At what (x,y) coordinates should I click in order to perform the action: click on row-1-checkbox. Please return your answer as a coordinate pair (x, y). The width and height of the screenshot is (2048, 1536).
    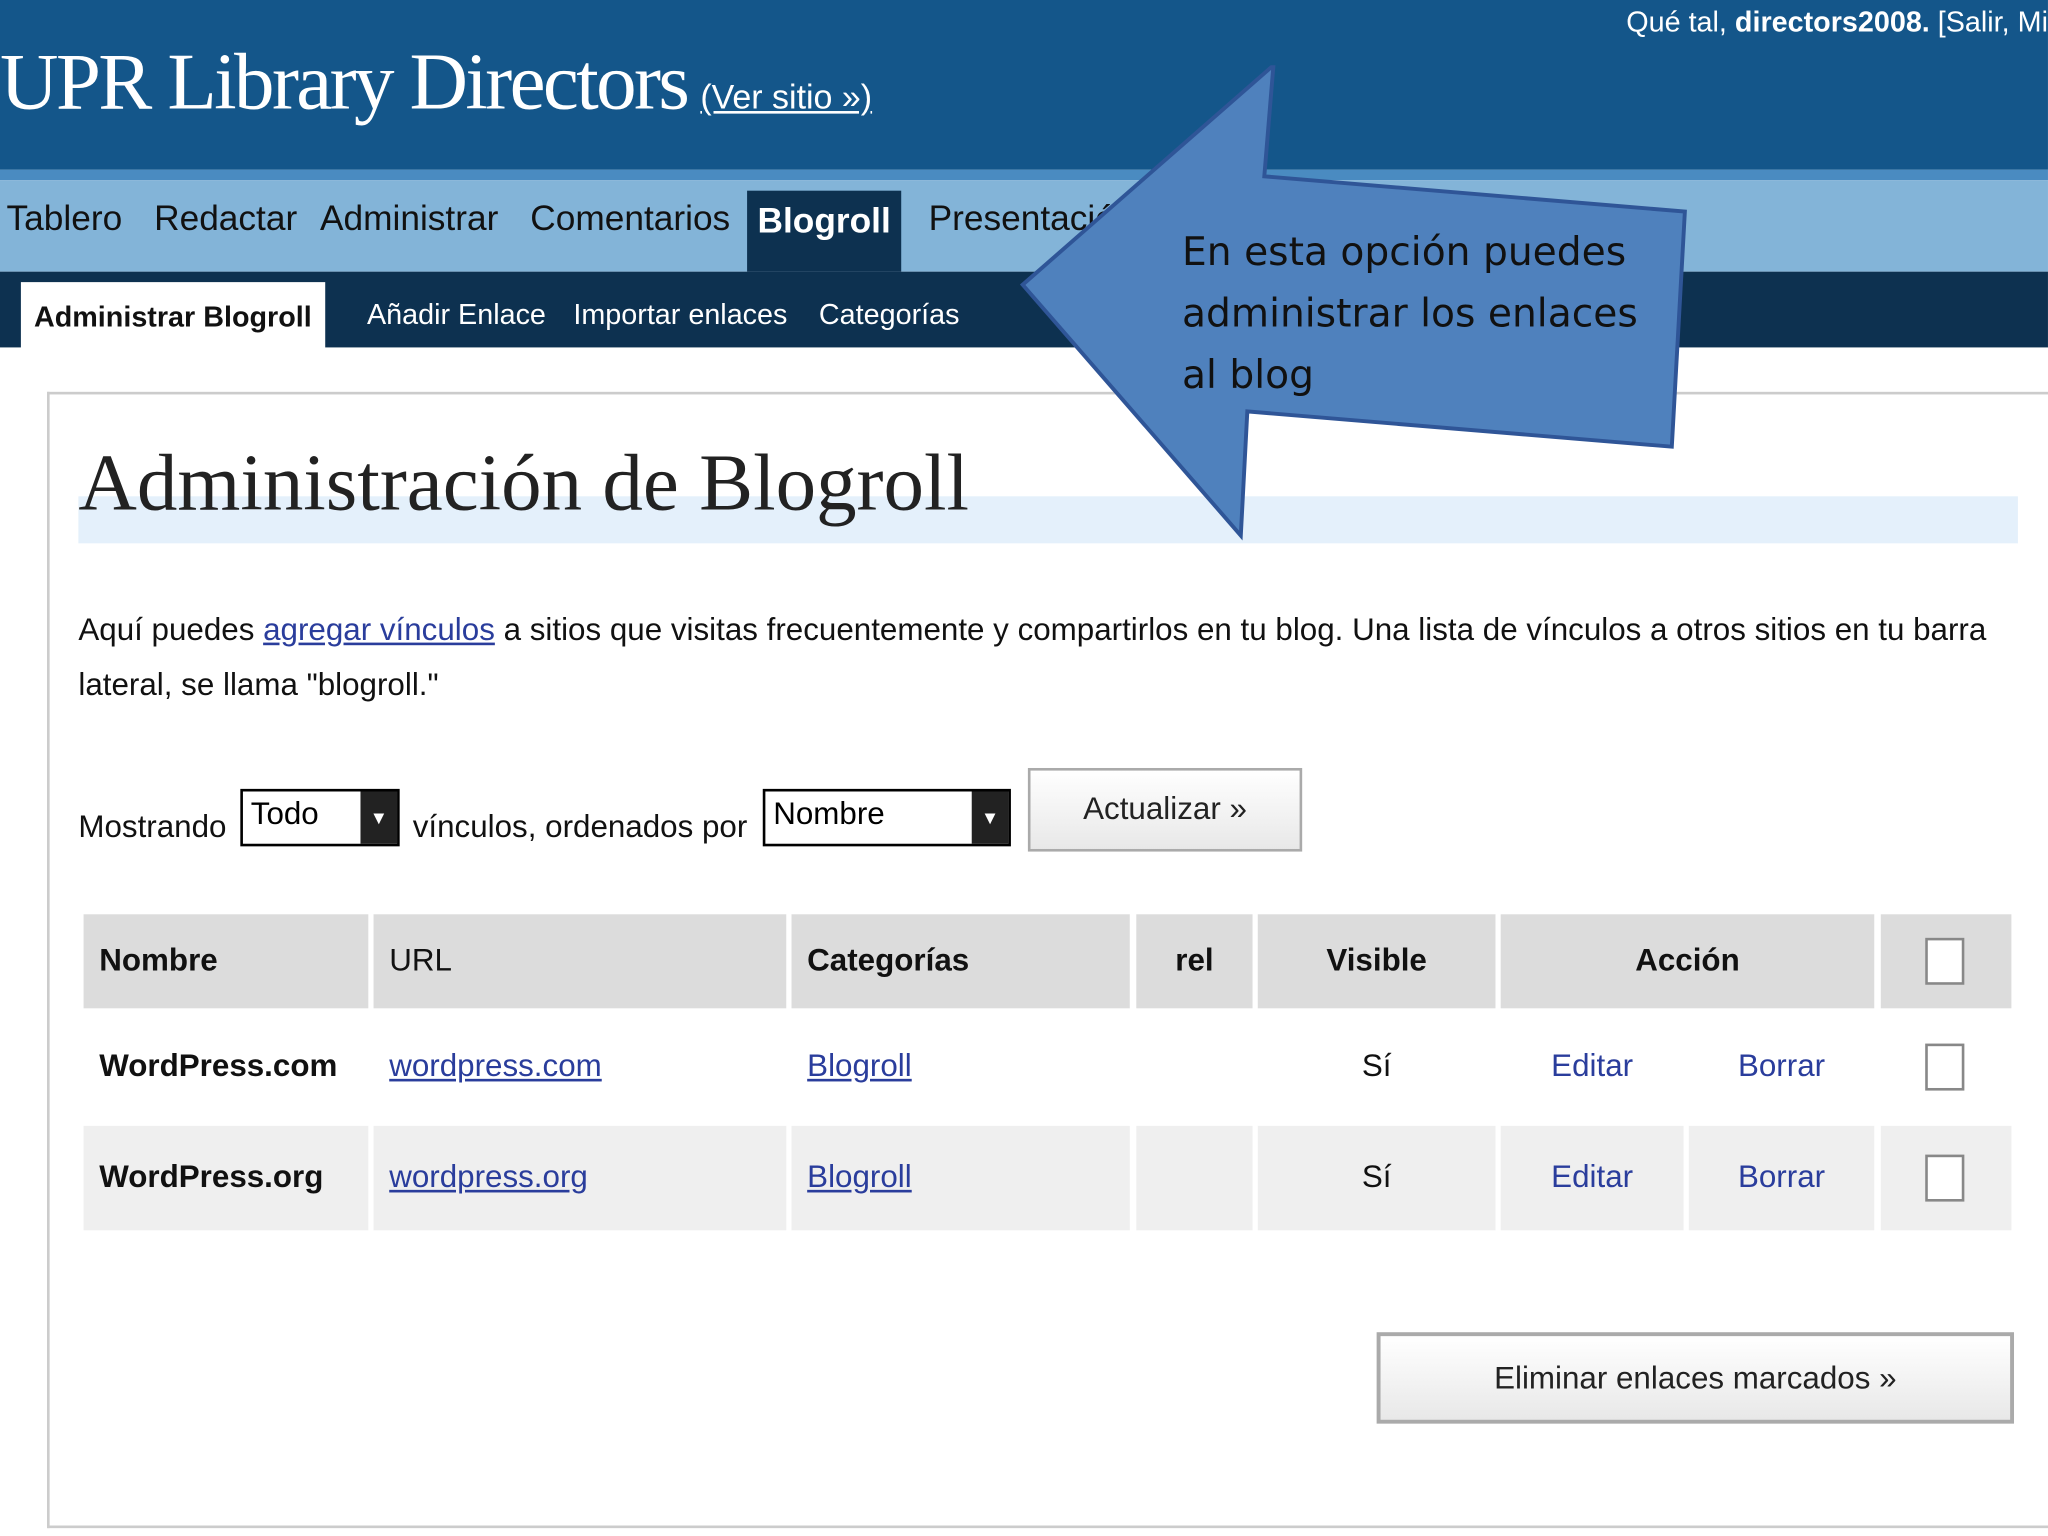
    Looking at the image, I should click on (1945, 1067).